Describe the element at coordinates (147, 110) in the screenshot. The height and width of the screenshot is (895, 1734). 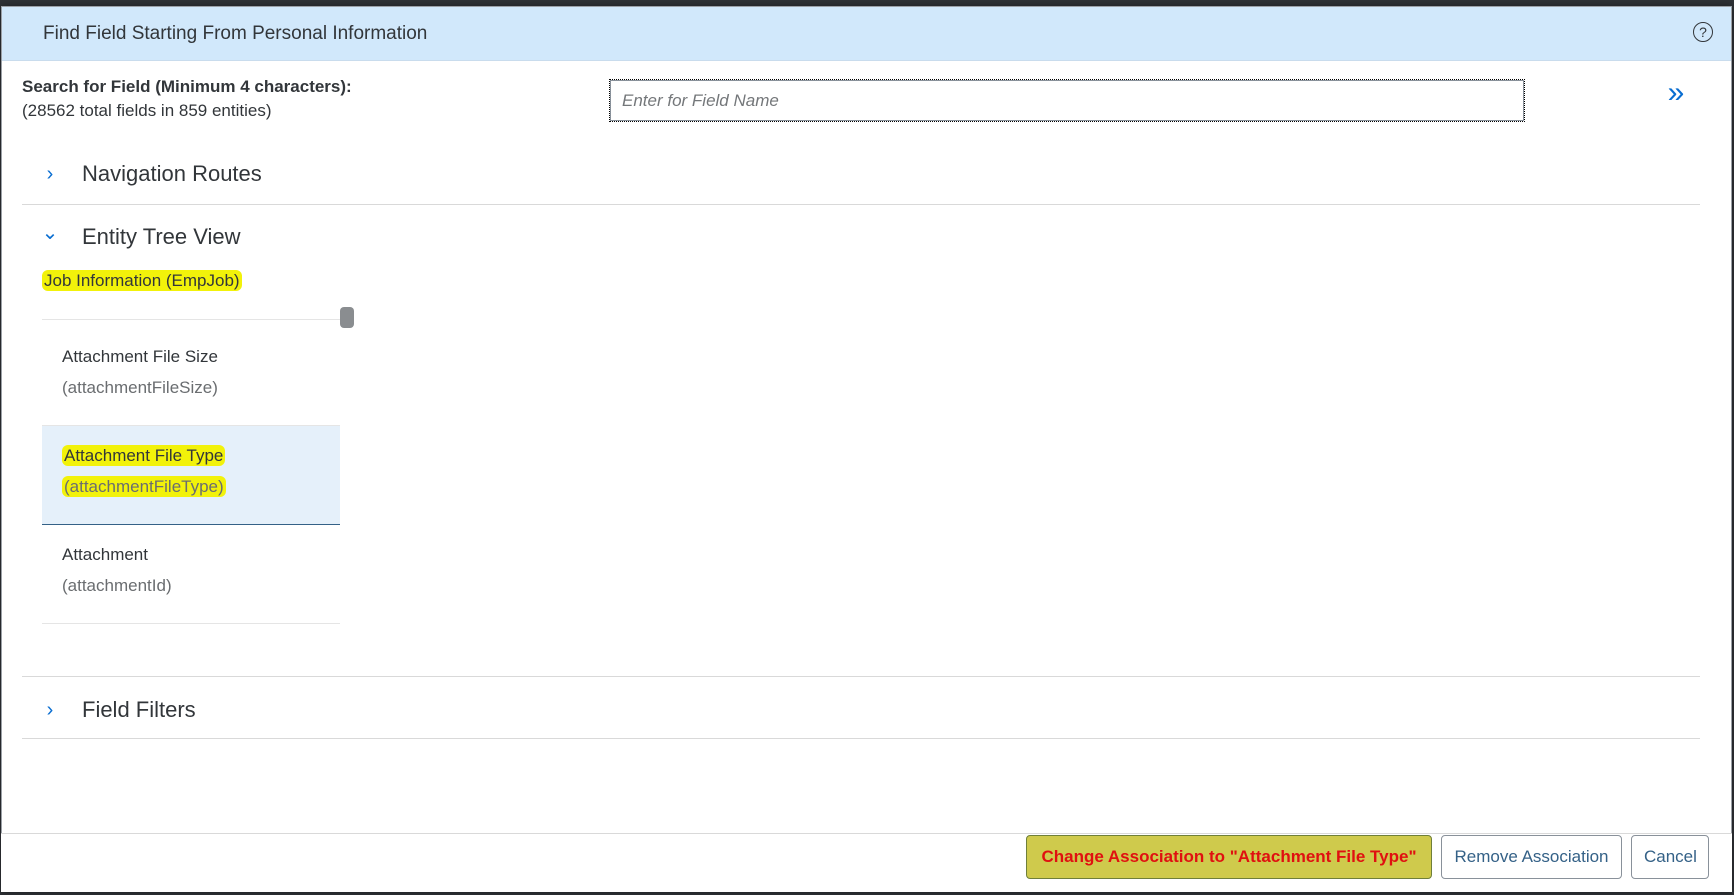
I see `search-sublabel: (28562 total fields in 859 entities)` at that location.